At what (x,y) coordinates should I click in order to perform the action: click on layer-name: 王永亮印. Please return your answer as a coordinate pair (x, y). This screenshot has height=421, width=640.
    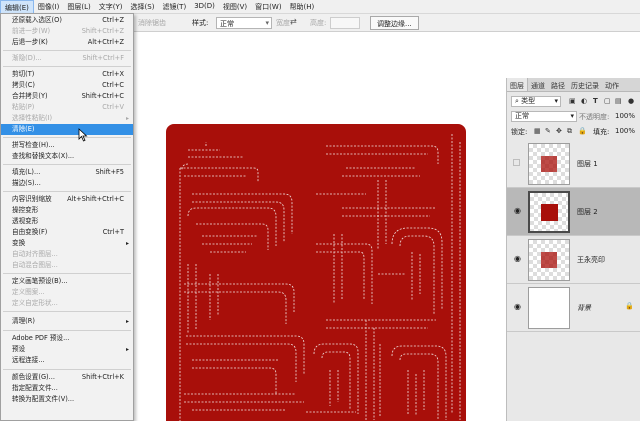
    Looking at the image, I should click on (591, 260).